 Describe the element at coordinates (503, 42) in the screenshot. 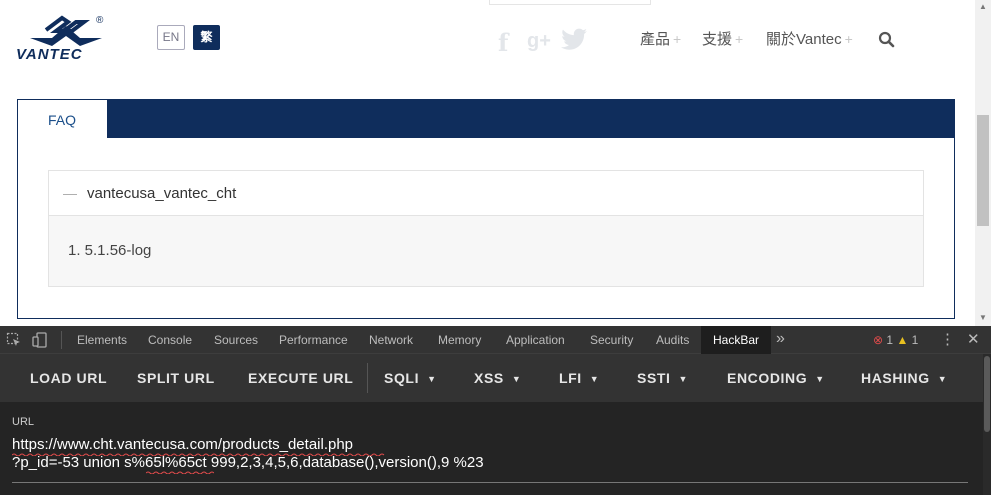

I see `facebook-icon: f` at that location.